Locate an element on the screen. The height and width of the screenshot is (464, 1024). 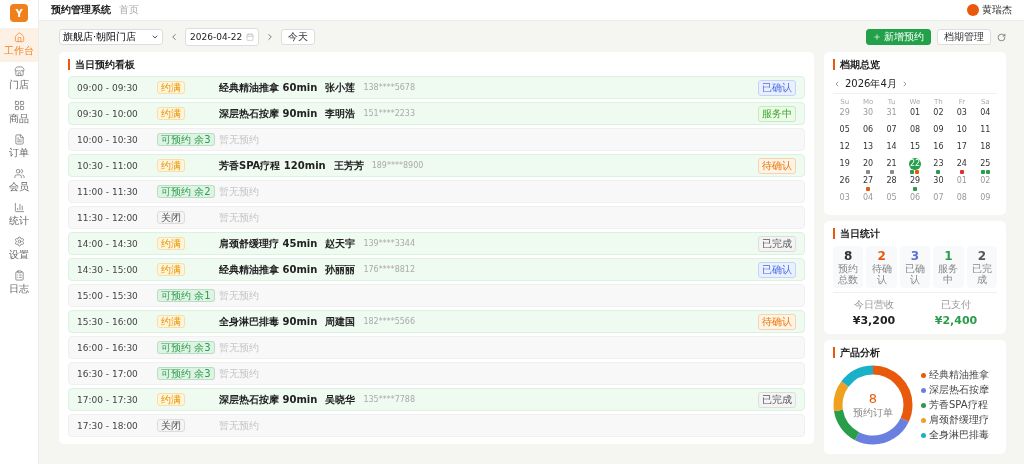
calendar-day: 13 is located at coordinates (868, 149).